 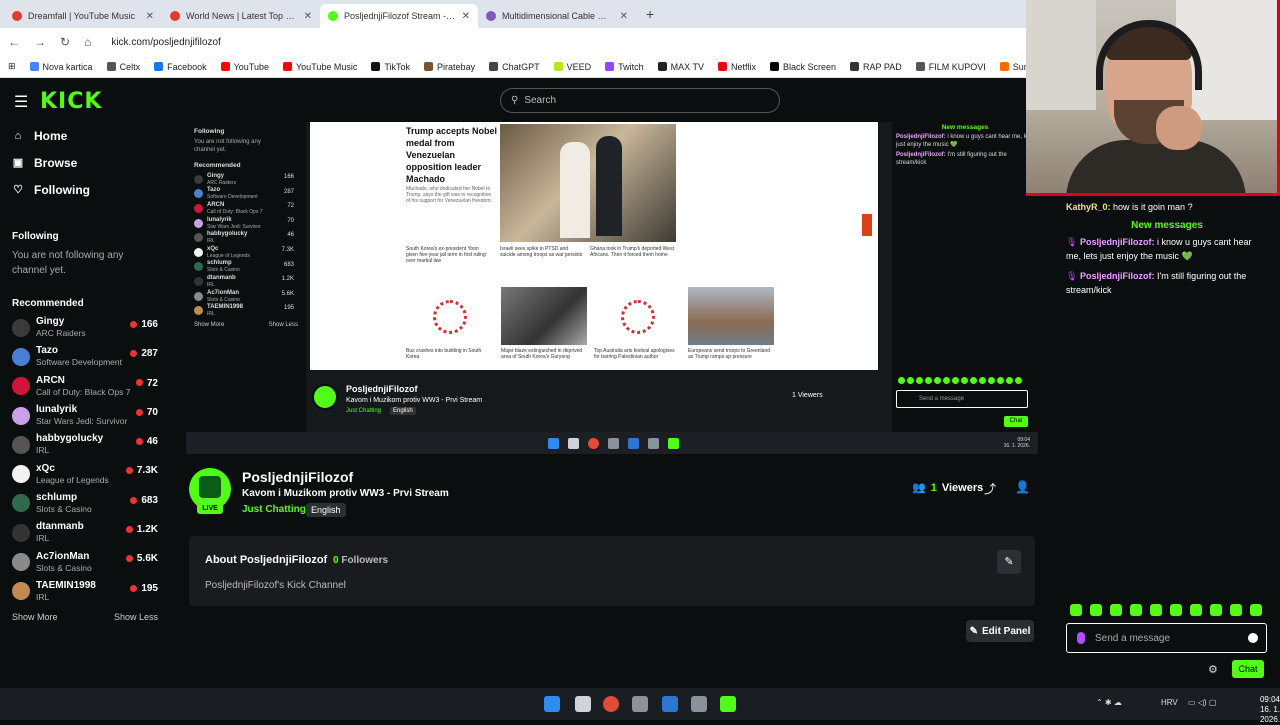 I want to click on bookmark-item: YouTube Music, so click(x=320, y=67).